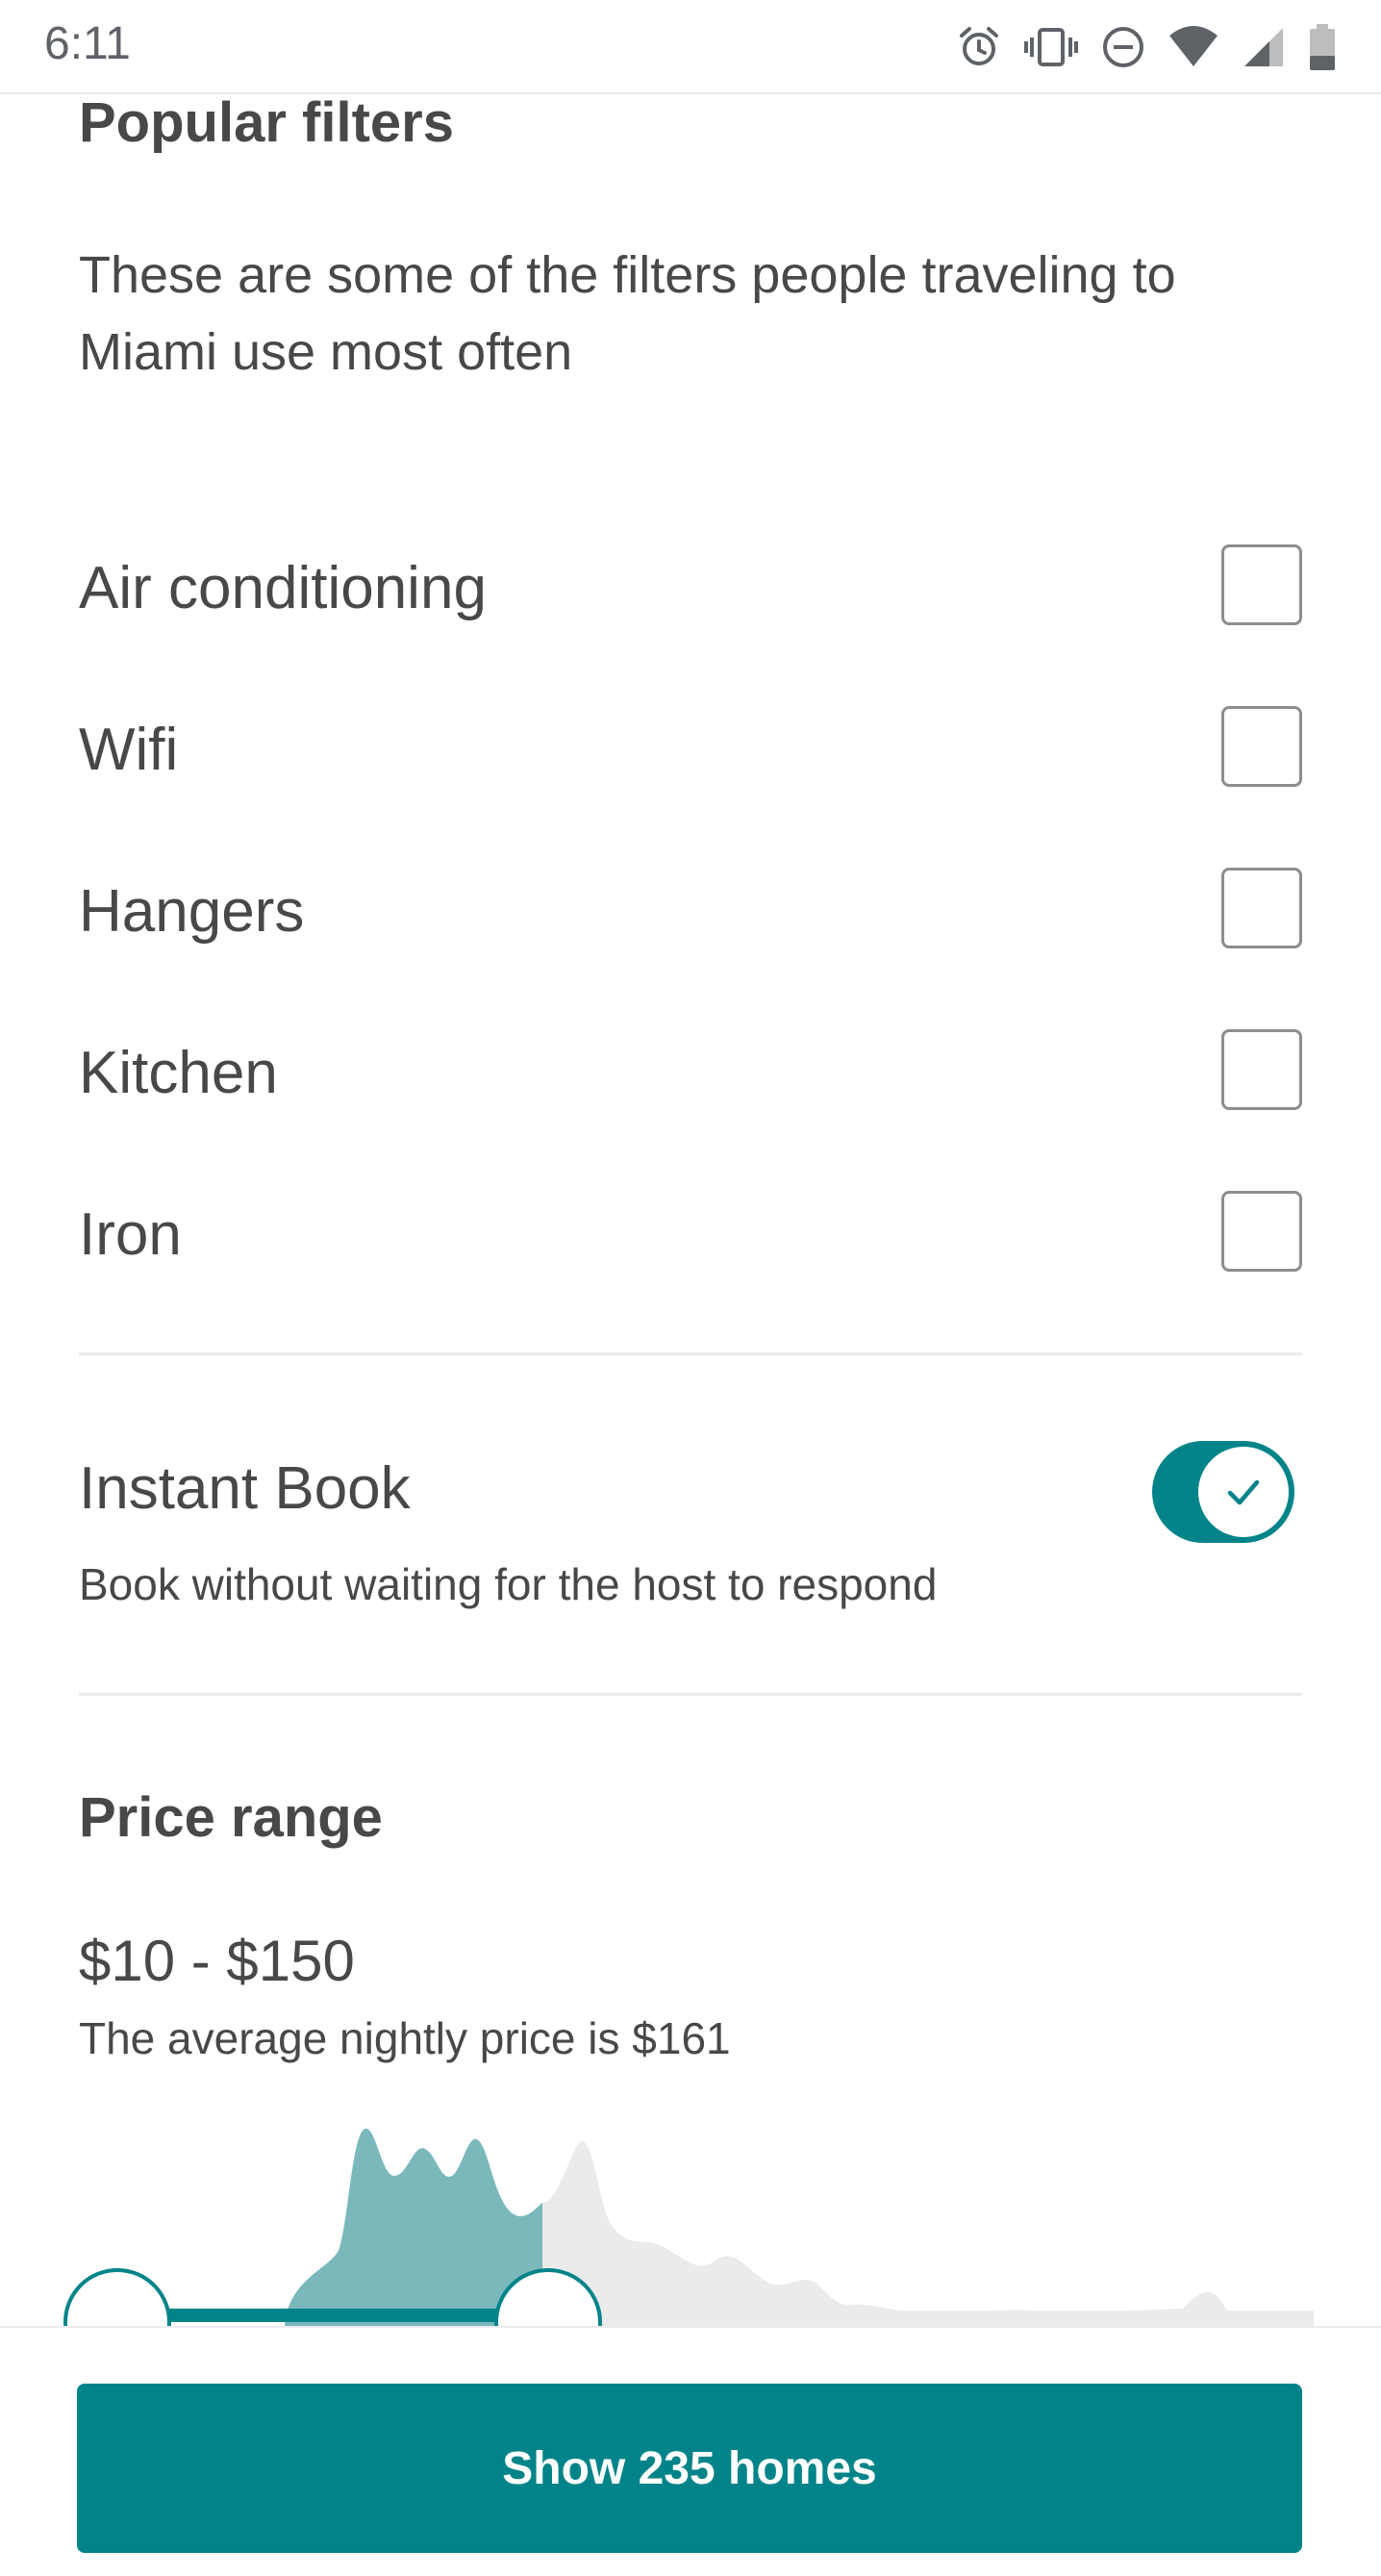  Describe the element at coordinates (1261, 908) in the screenshot. I see `hangers-checkbox` at that location.